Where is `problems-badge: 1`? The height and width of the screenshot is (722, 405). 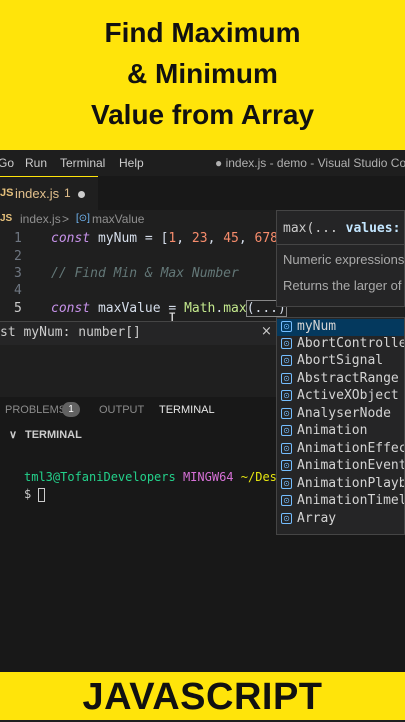 problems-badge: 1 is located at coordinates (71, 409).